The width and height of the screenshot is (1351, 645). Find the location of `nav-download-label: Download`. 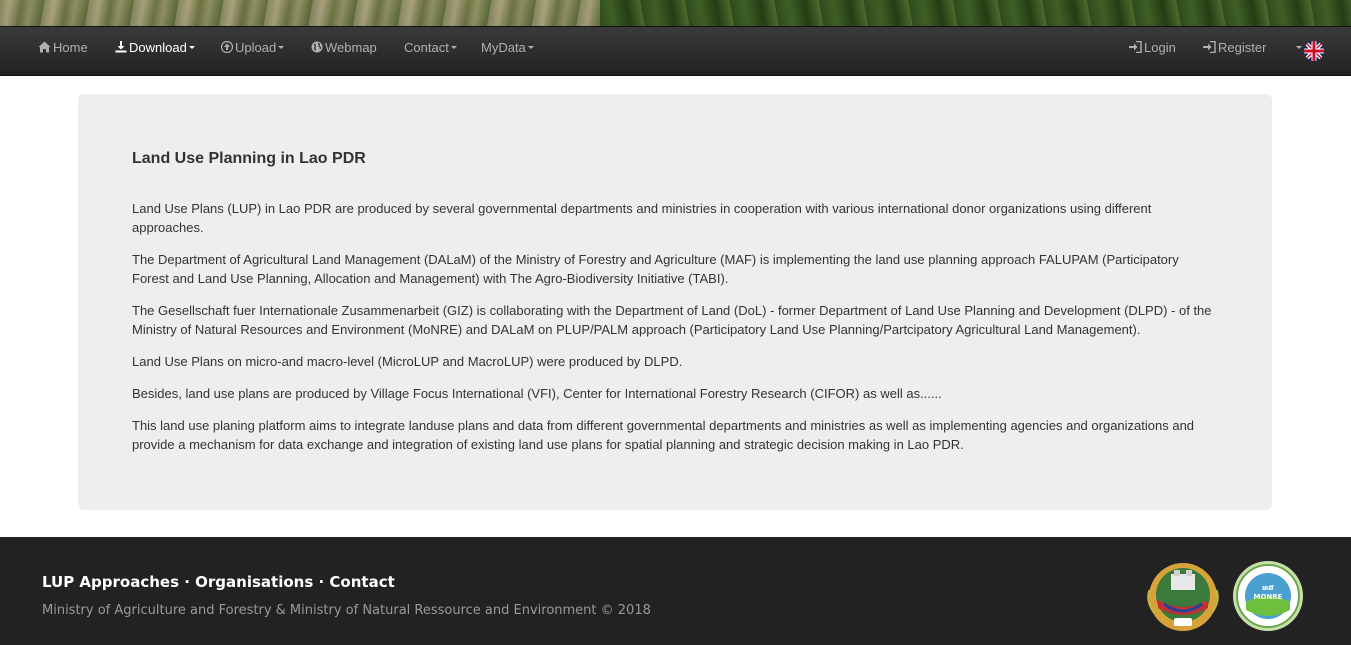

nav-download-label: Download is located at coordinates (158, 47).